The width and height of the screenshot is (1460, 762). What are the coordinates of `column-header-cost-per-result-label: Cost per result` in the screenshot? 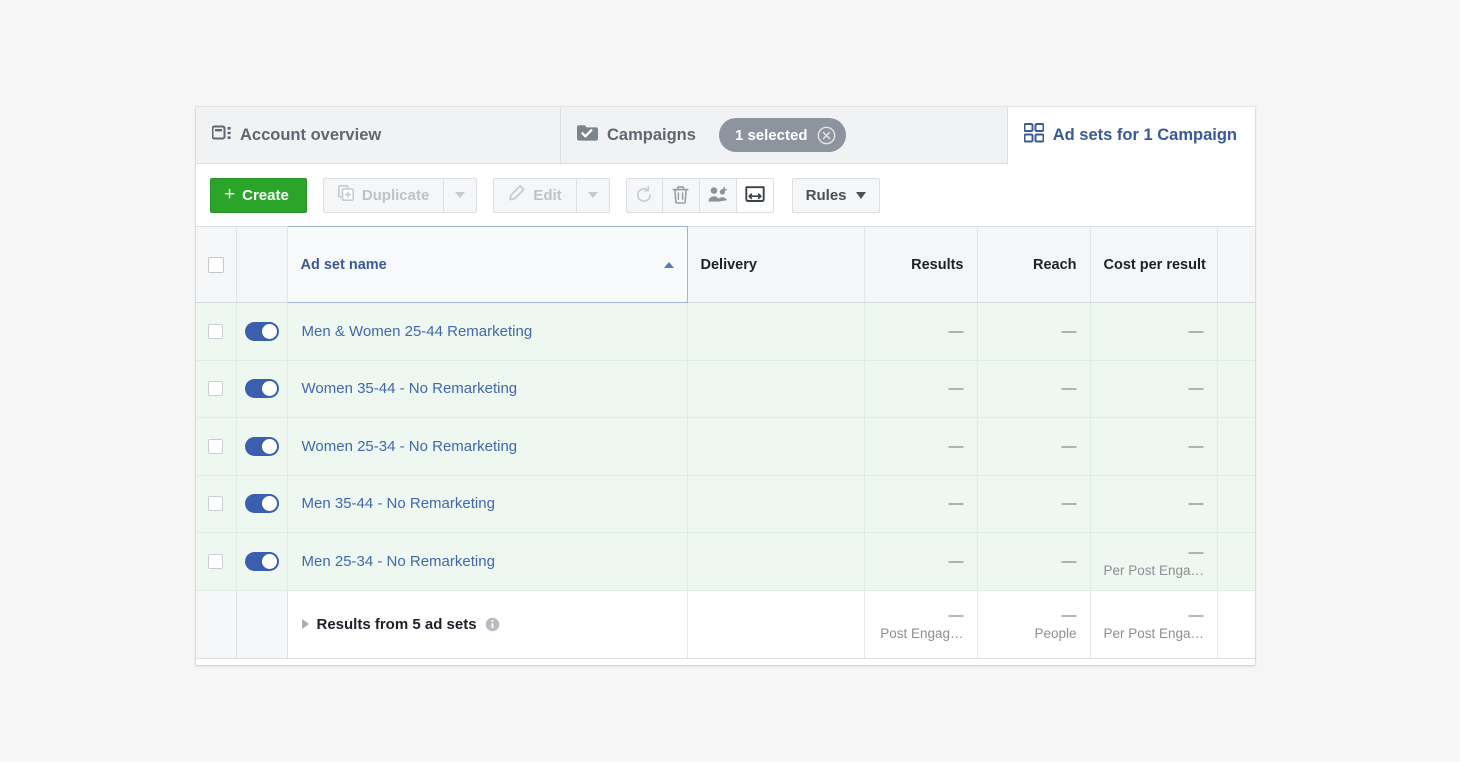 It's located at (1154, 264).